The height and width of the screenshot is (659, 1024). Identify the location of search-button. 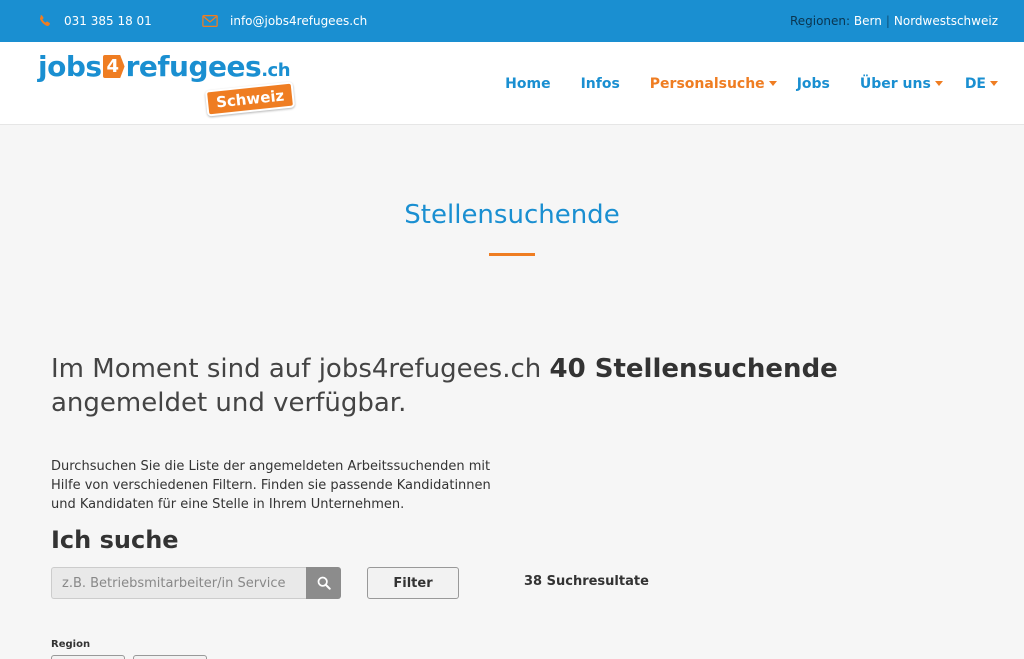
(323, 583).